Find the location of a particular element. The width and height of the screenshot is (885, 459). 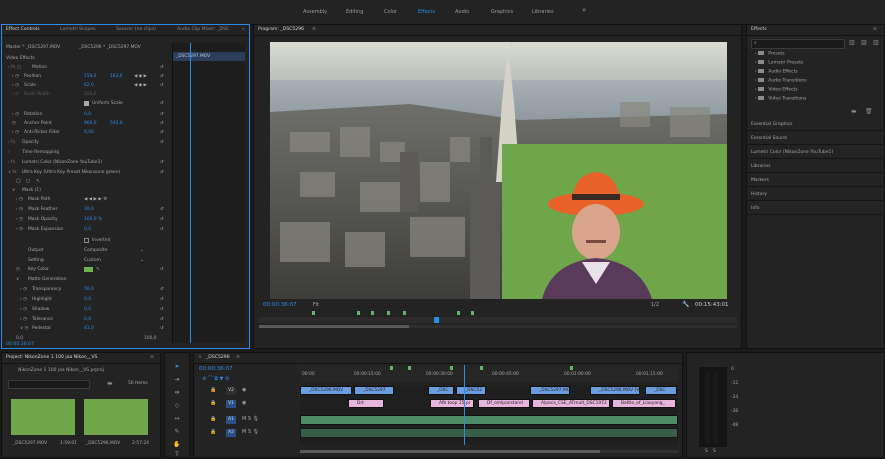

mini-timeline-clip: _DSC5297.MOV is located at coordinates (209, 56).